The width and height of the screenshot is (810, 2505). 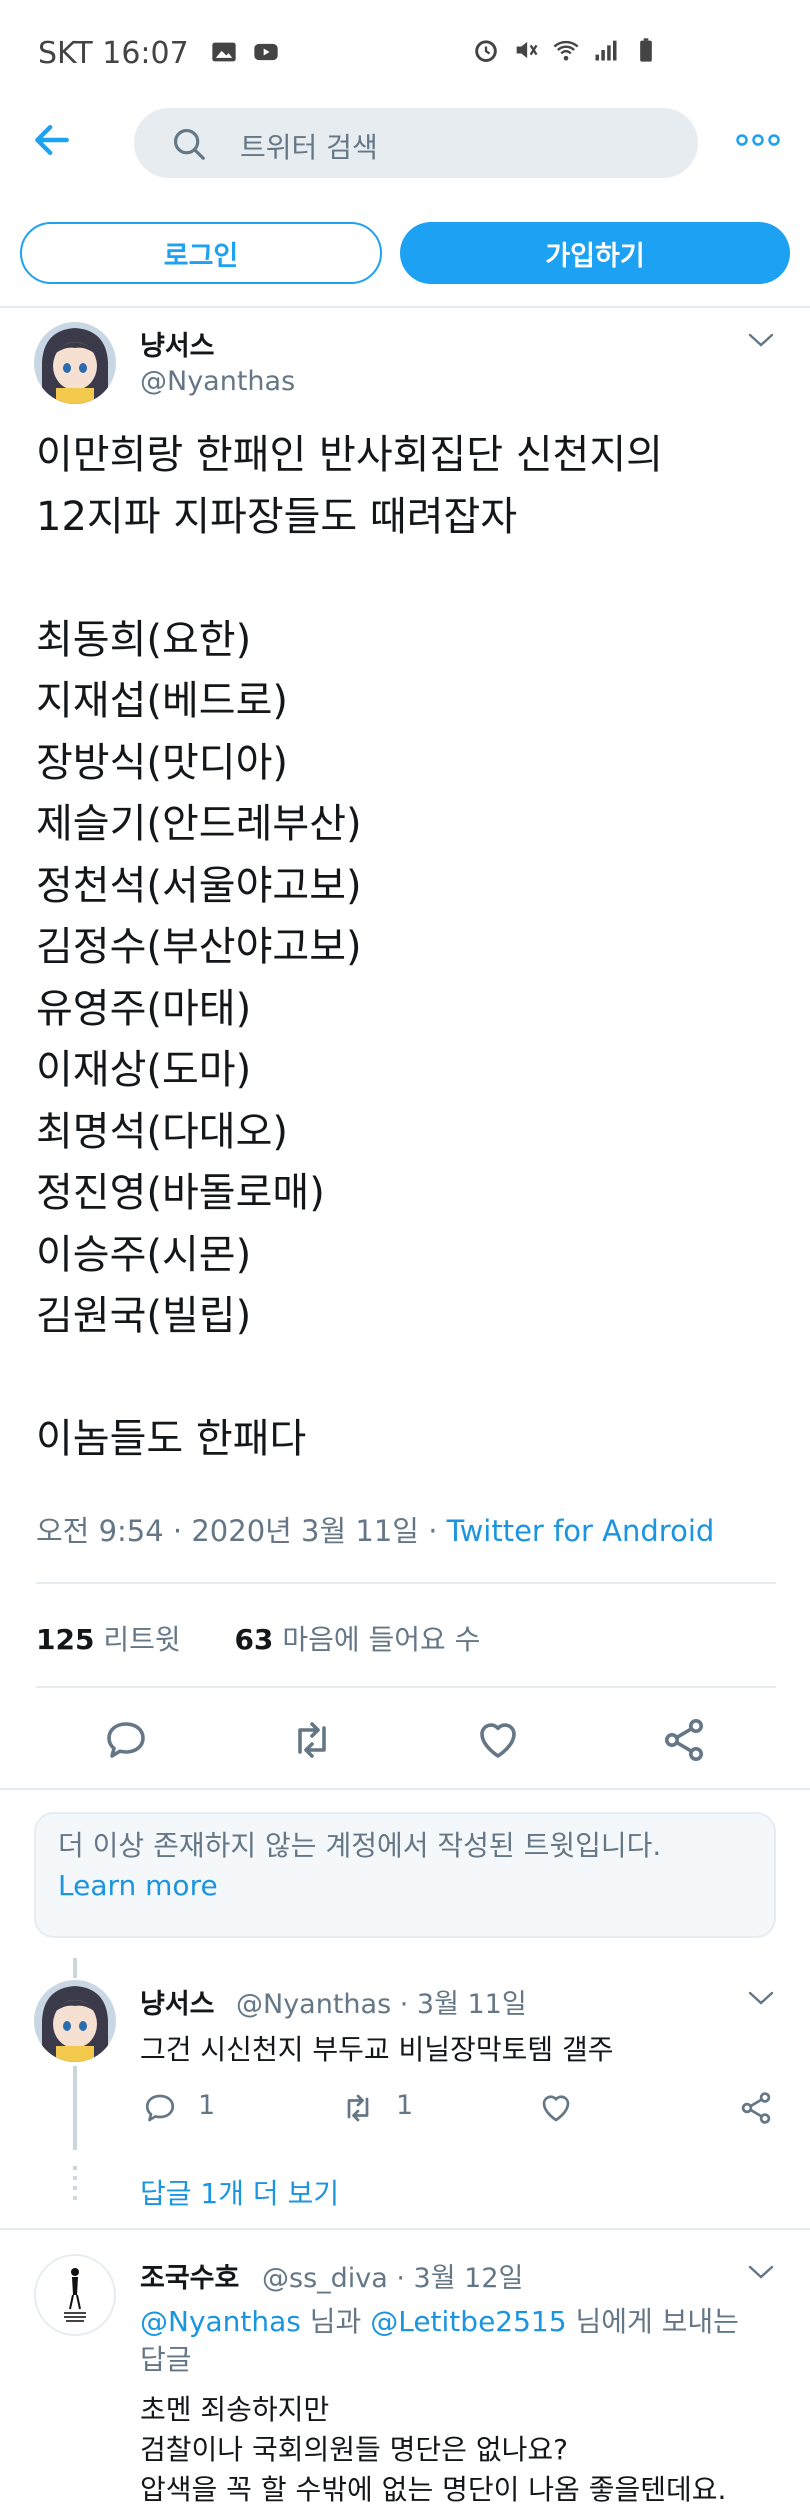 I want to click on tweet-text-line: 이승주(시몬), so click(x=144, y=1254).